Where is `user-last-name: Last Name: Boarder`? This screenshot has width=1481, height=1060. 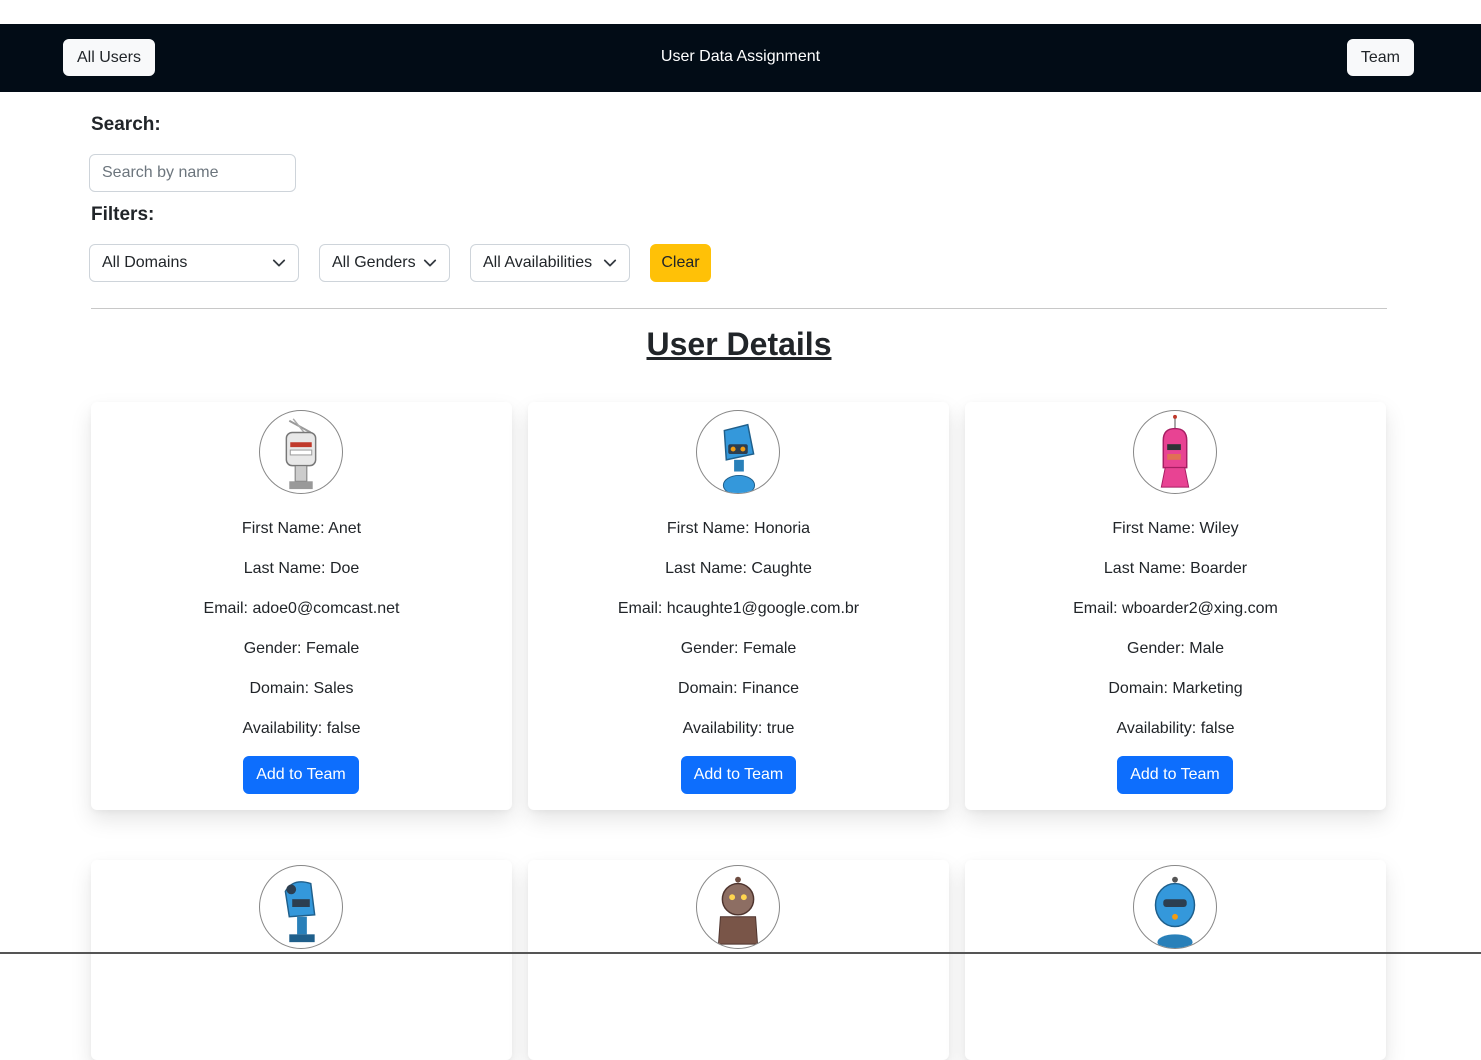
user-last-name: Last Name: Boarder is located at coordinates (1175, 568).